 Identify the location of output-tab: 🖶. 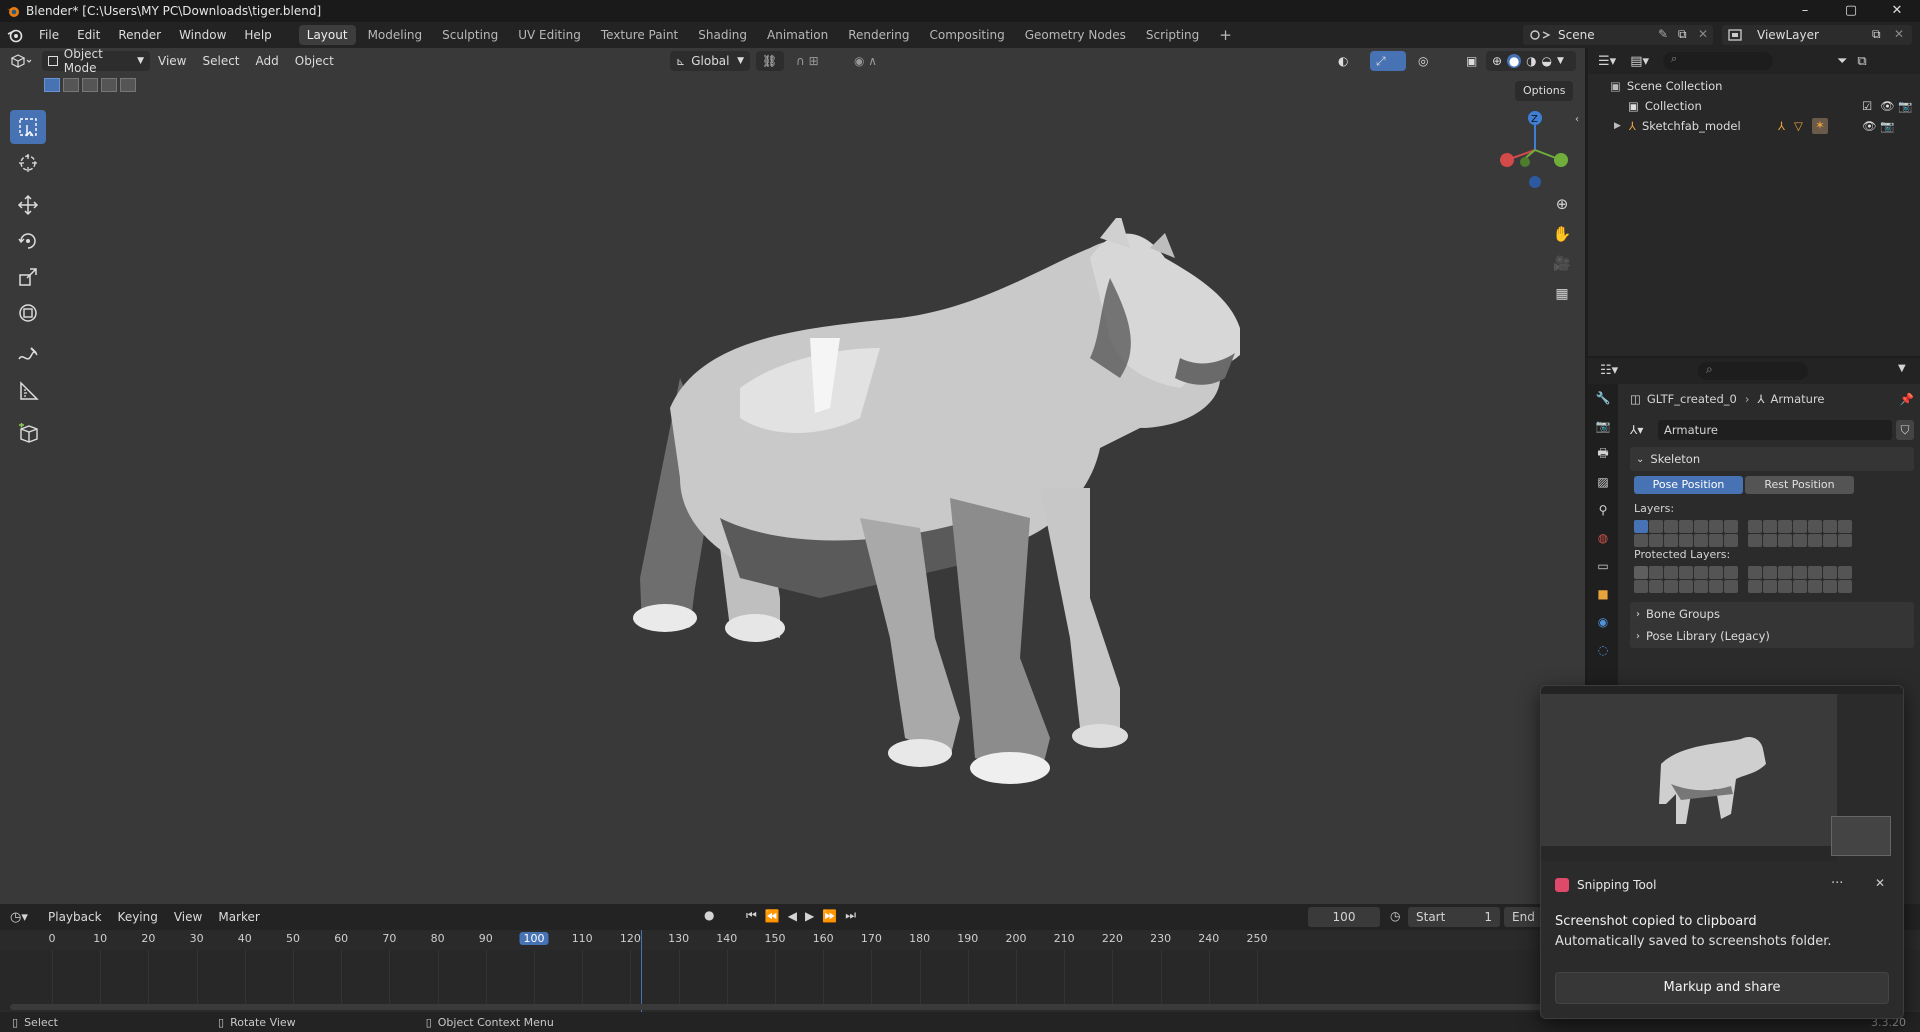
(1603, 454).